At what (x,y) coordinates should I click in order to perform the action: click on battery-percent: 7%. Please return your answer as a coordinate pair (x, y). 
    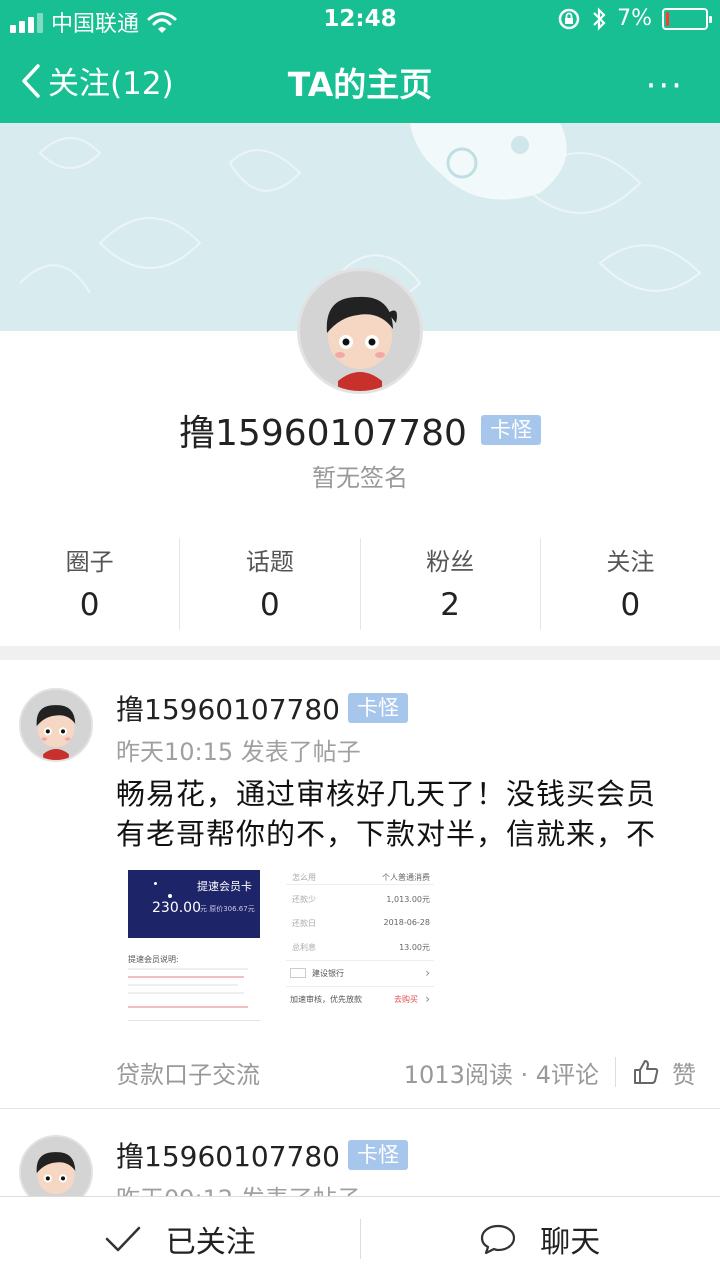
    Looking at the image, I should click on (634, 18).